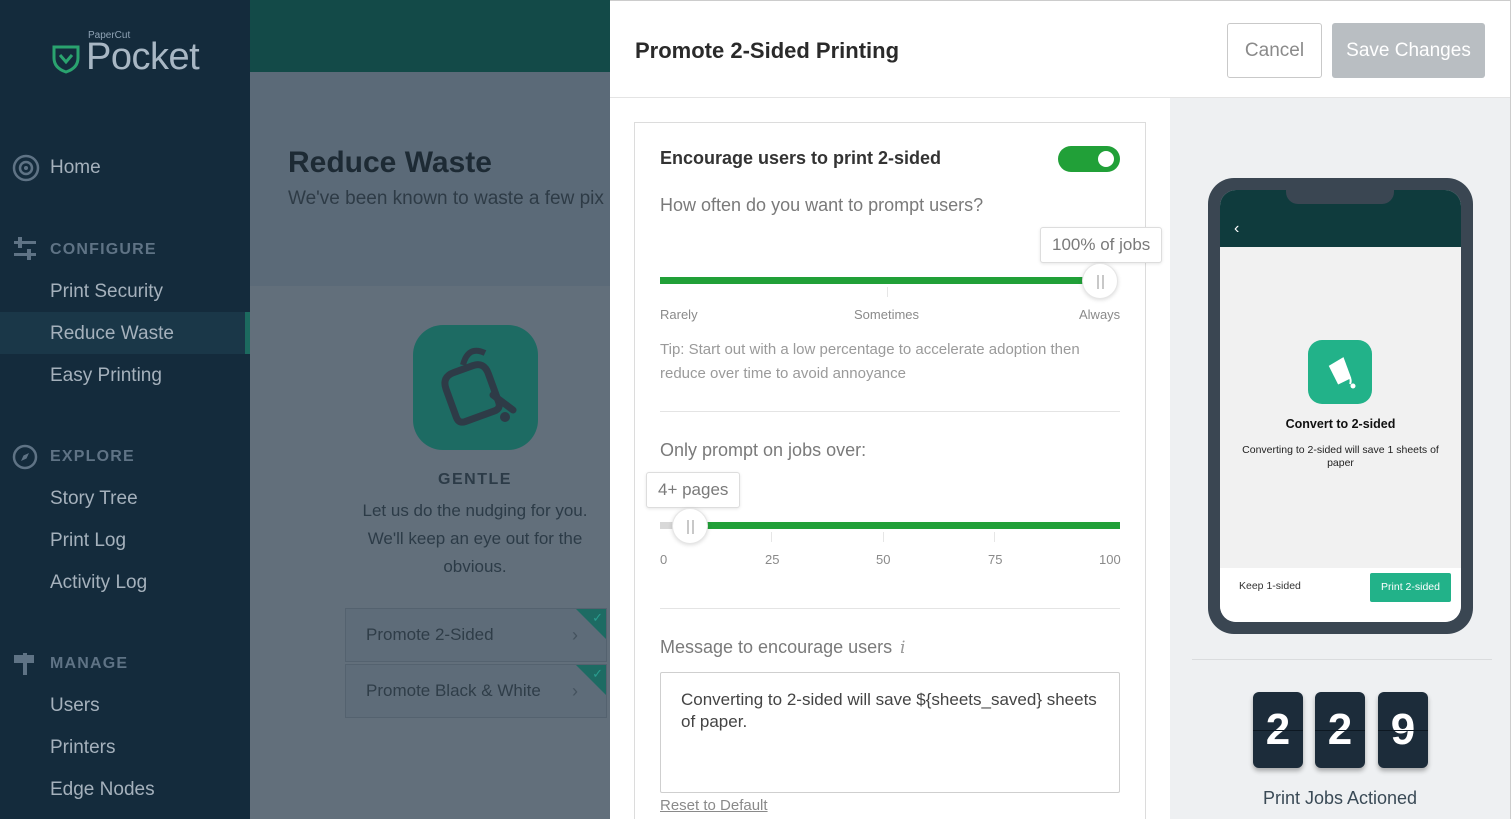  What do you see at coordinates (446, 198) in the screenshot?
I see `page-subtitle: We've been known to waste a few pix` at bounding box center [446, 198].